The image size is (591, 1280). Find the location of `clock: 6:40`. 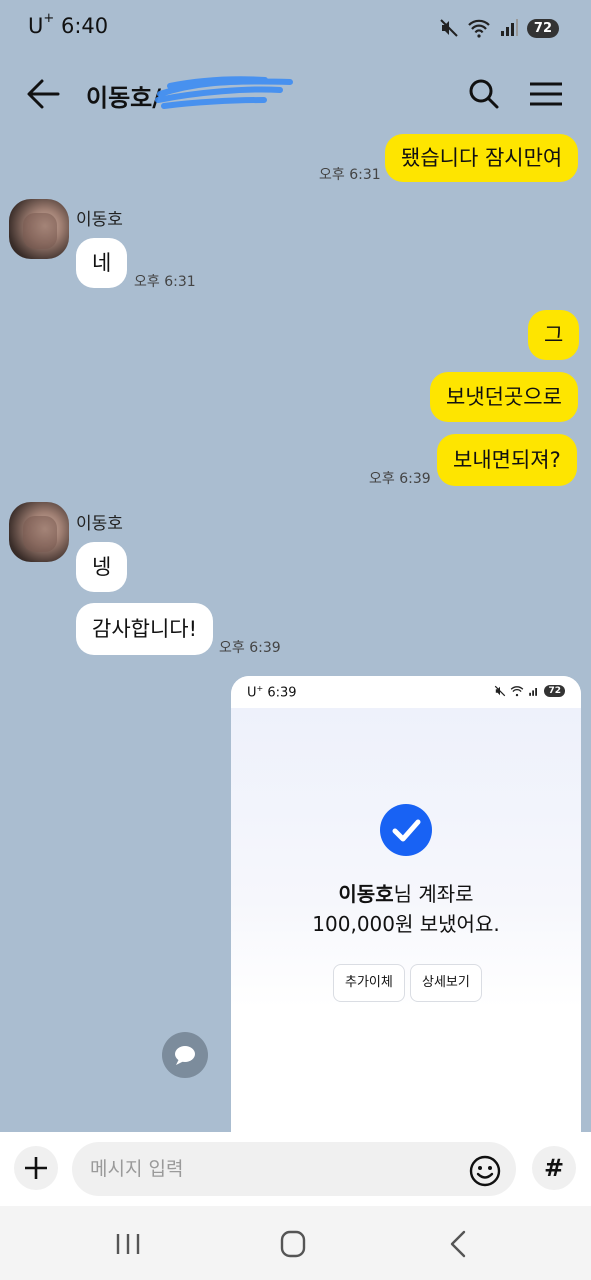

clock: 6:40 is located at coordinates (84, 26).